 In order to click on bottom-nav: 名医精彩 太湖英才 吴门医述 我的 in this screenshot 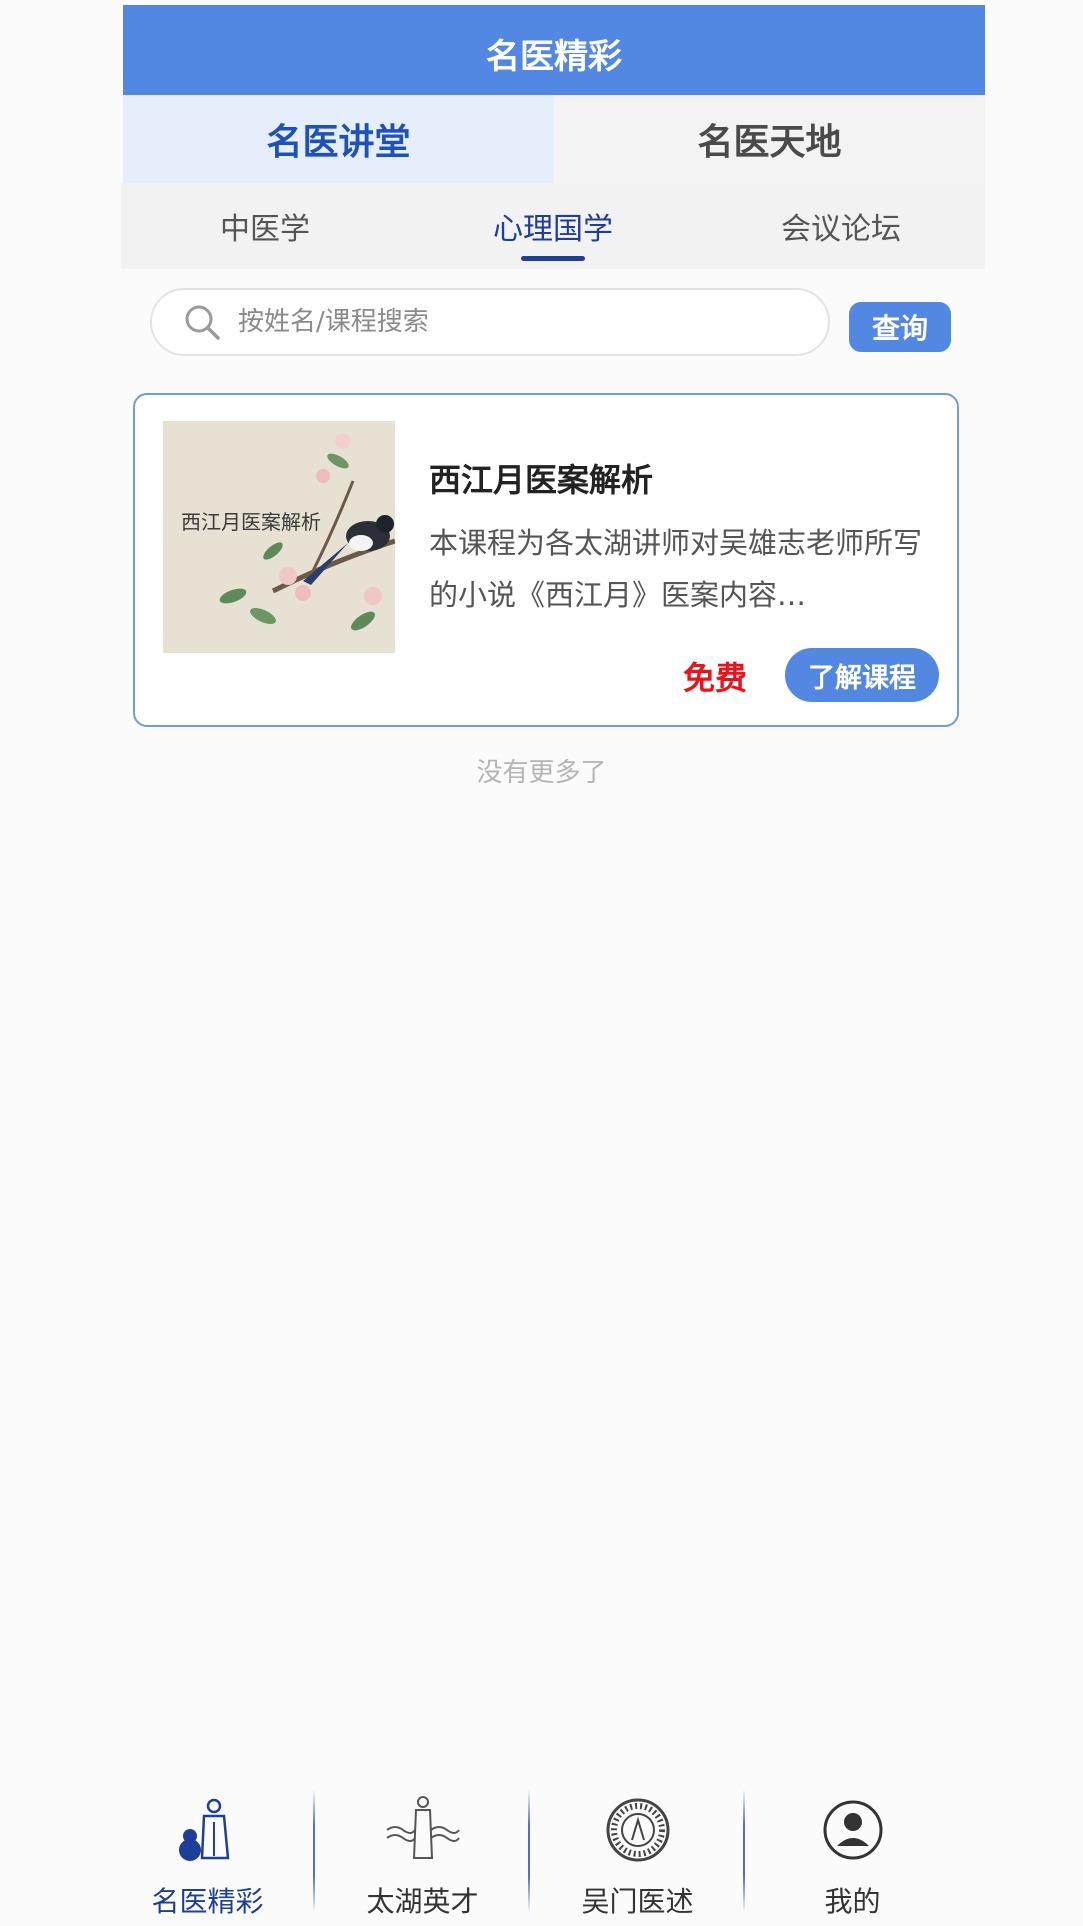, I will do `click(530, 1853)`.